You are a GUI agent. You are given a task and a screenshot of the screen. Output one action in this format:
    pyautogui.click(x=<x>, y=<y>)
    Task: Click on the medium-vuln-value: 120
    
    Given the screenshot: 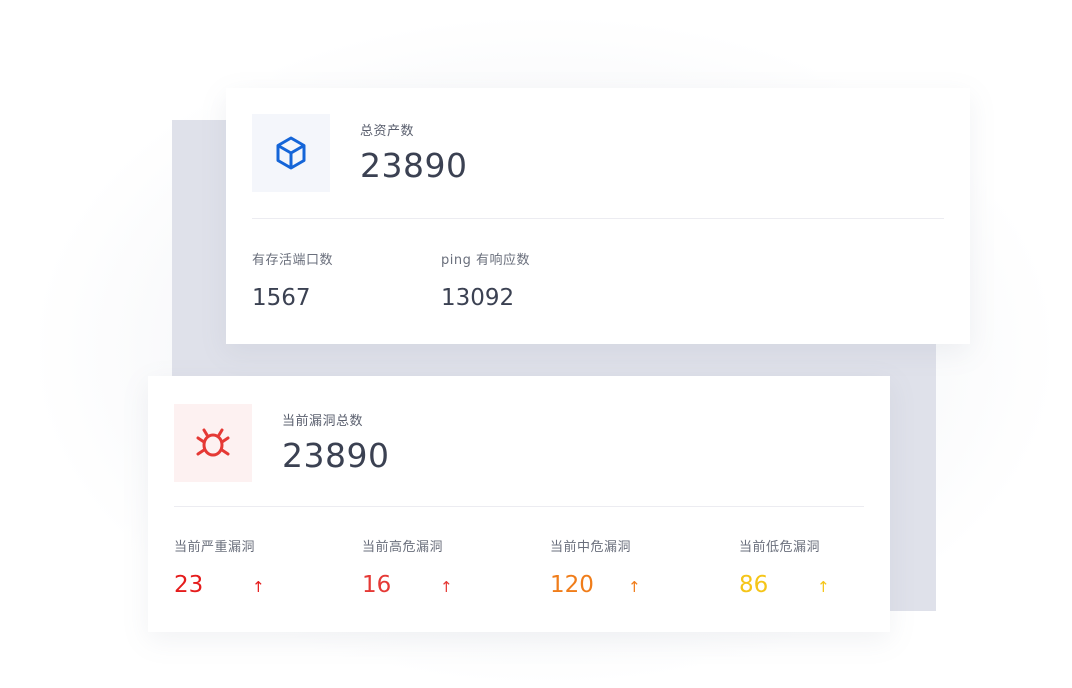 What is the action you would take?
    pyautogui.click(x=572, y=585)
    